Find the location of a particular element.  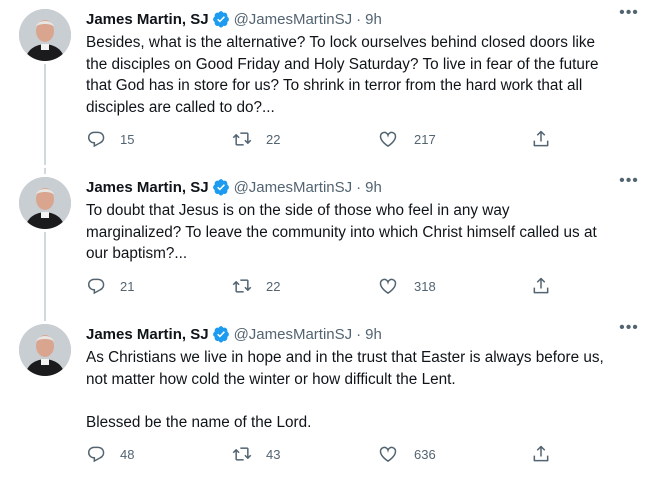

retweet-count: 43 is located at coordinates (273, 454).